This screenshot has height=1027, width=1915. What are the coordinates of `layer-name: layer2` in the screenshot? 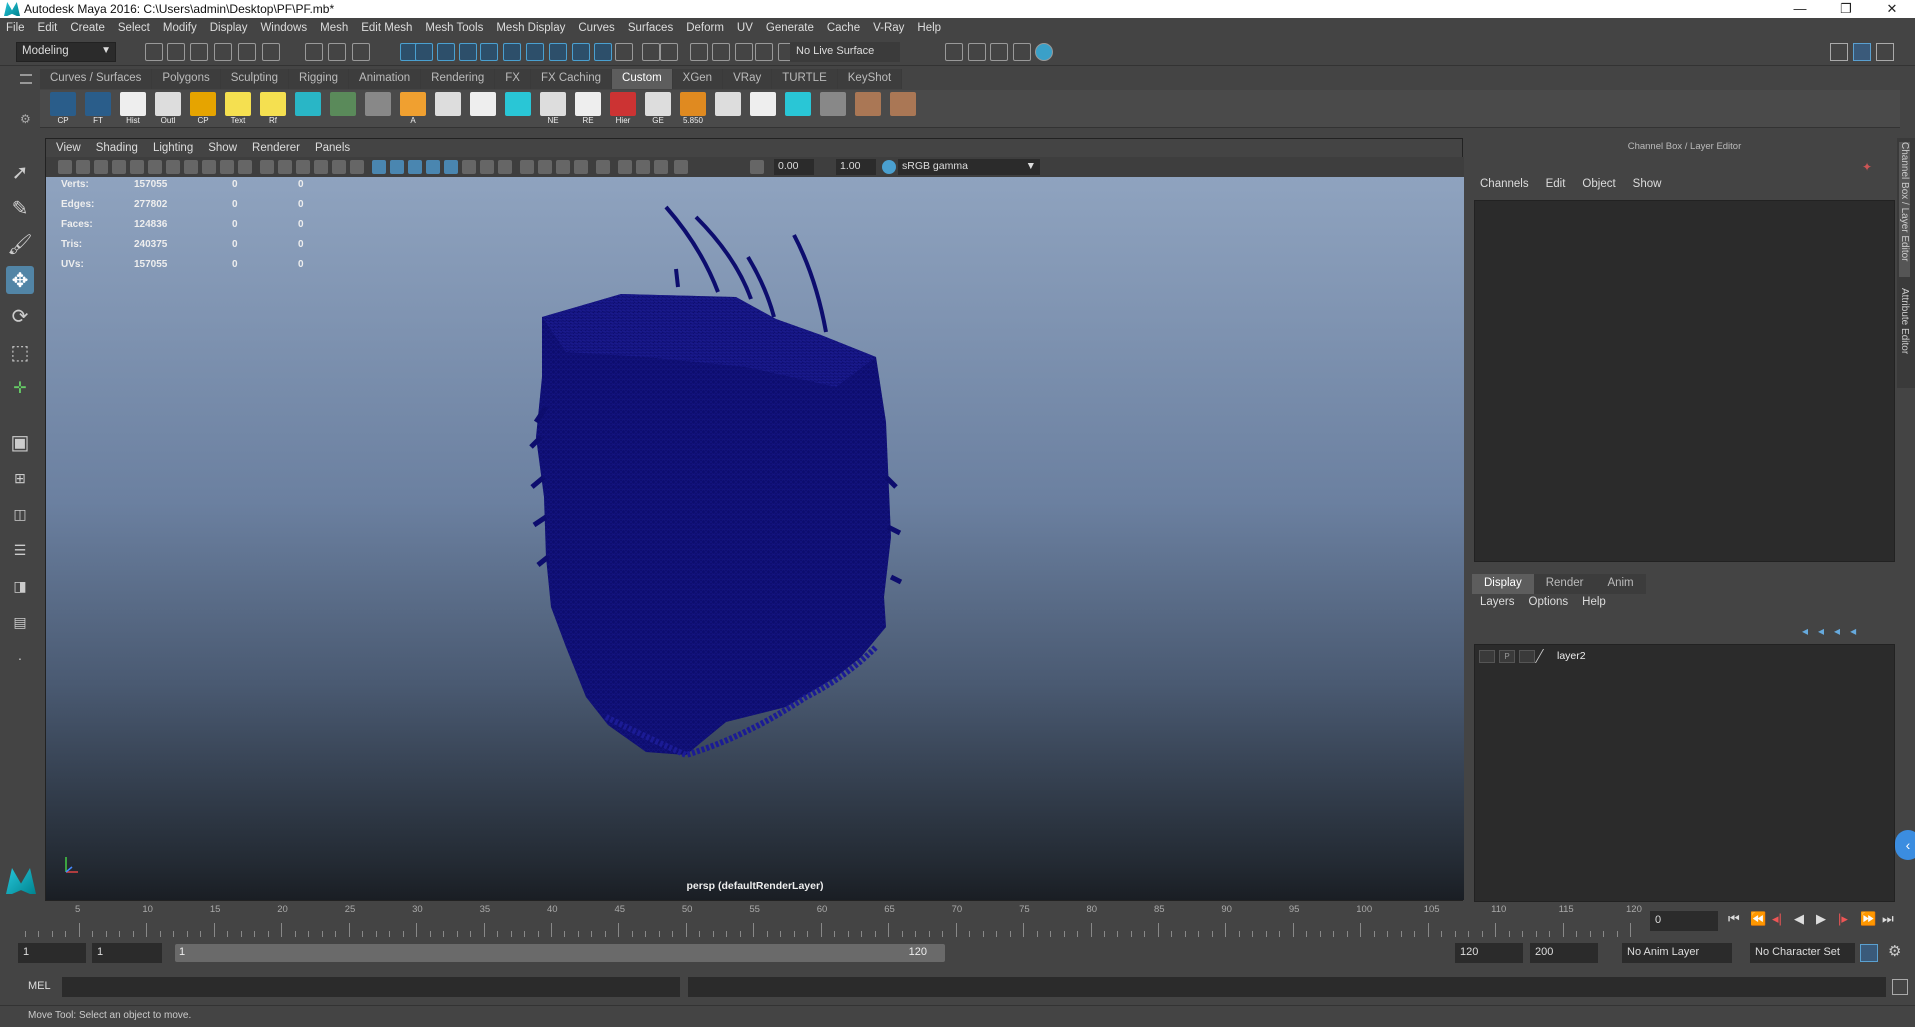 It's located at (1571, 656).